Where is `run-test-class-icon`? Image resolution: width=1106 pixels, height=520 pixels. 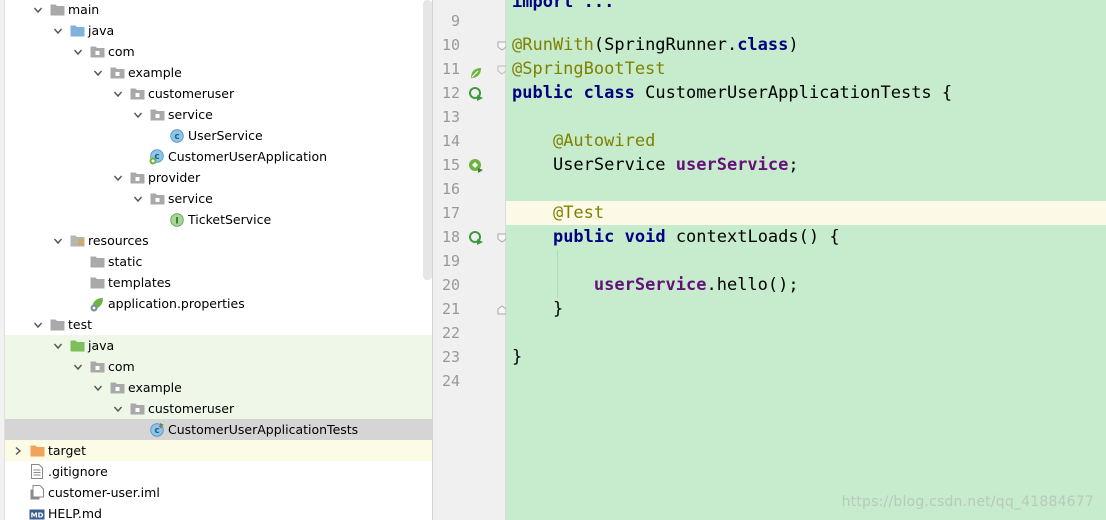
run-test-class-icon is located at coordinates (476, 94).